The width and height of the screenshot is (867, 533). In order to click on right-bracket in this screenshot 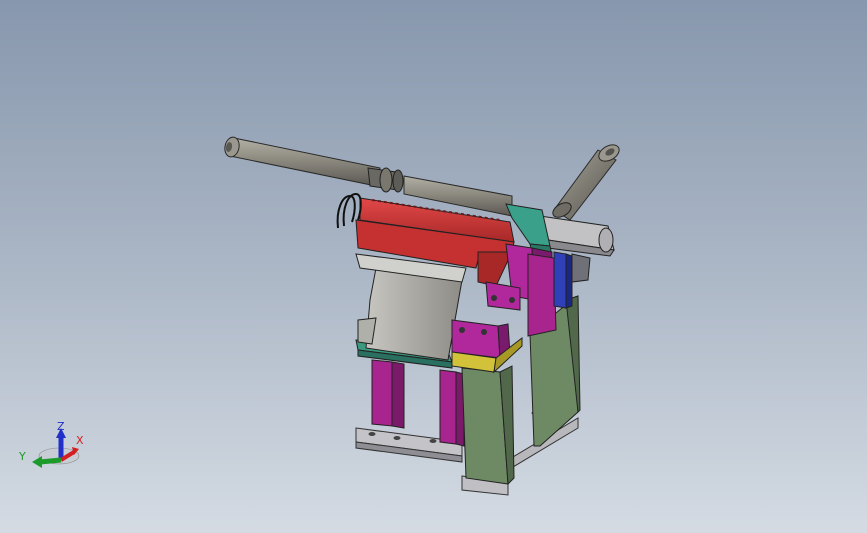, I will do `click(581, 268)`.